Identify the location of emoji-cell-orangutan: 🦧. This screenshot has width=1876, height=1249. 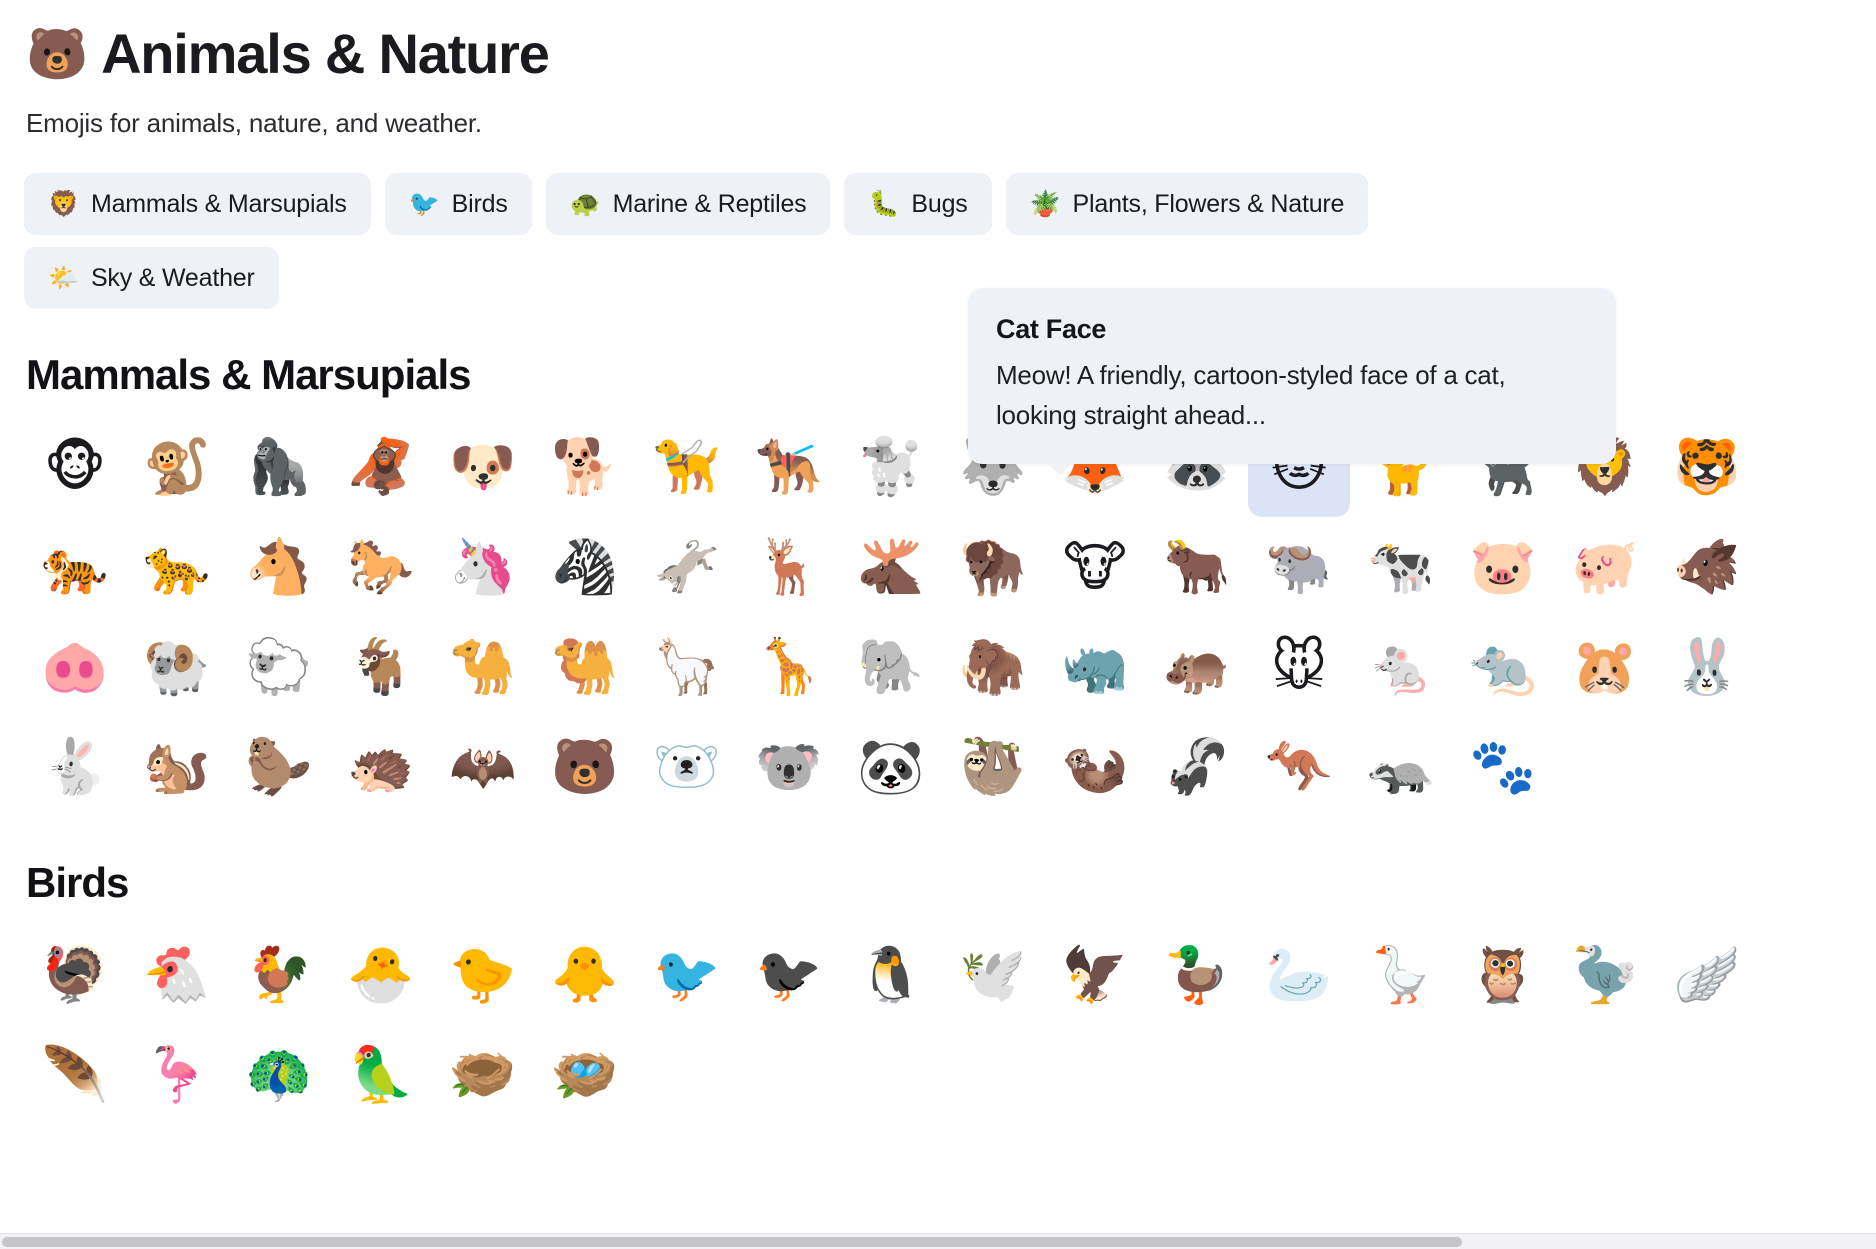
(381, 467).